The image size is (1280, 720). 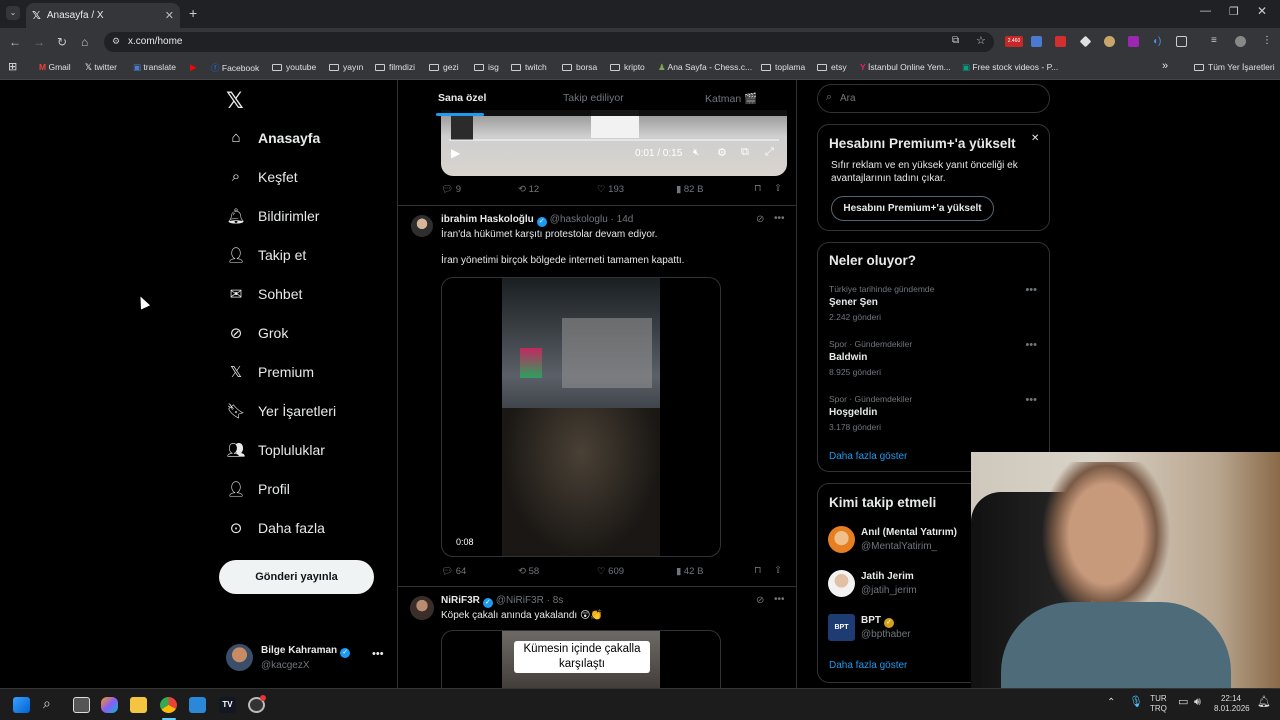 What do you see at coordinates (444, 67) in the screenshot?
I see `bookmark-gezi: gezi` at bounding box center [444, 67].